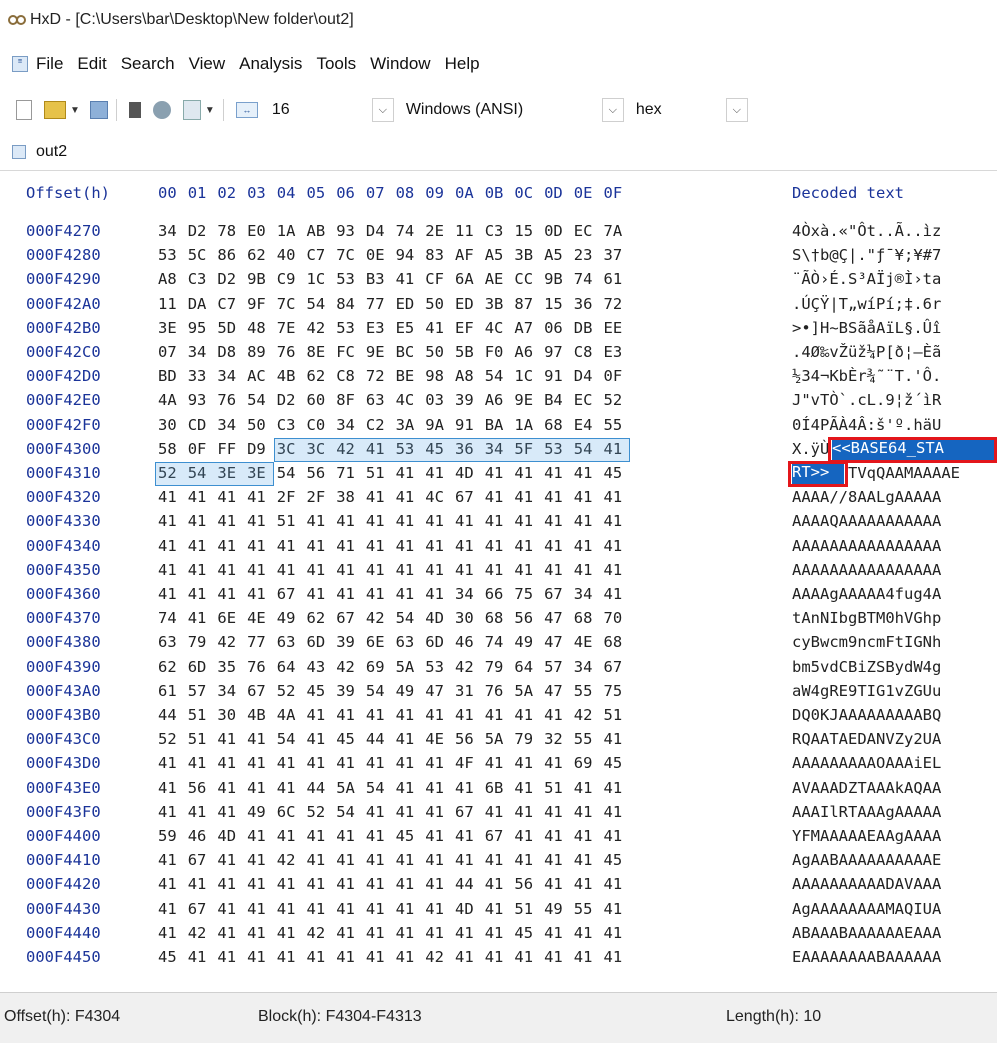  Describe the element at coordinates (587, 739) in the screenshot. I see `hex-byte: 55` at that location.